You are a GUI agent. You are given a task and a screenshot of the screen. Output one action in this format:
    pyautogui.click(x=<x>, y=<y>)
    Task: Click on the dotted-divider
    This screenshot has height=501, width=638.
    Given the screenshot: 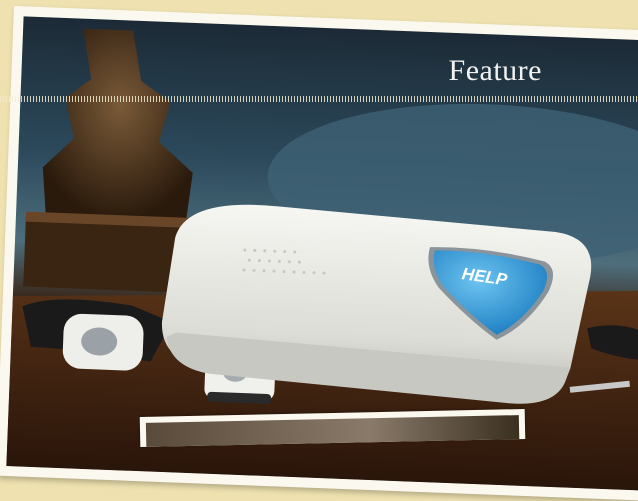 What is the action you would take?
    pyautogui.click(x=319, y=99)
    